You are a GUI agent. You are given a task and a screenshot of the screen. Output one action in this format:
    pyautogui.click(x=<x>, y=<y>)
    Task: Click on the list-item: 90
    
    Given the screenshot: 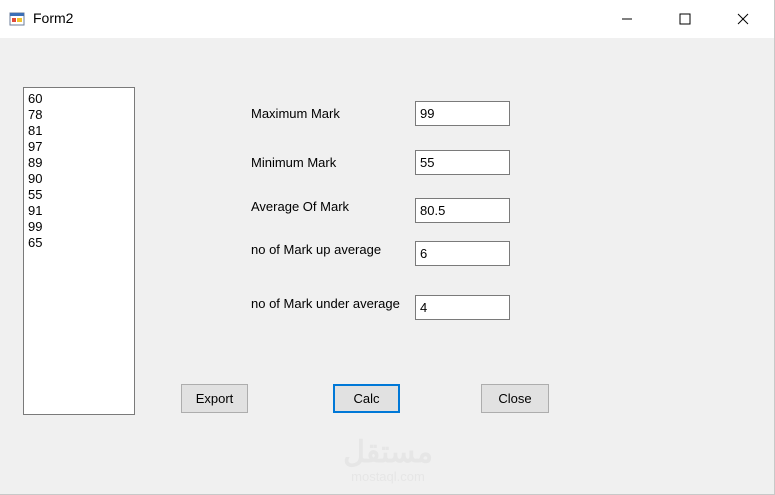 What is the action you would take?
    pyautogui.click(x=81, y=179)
    